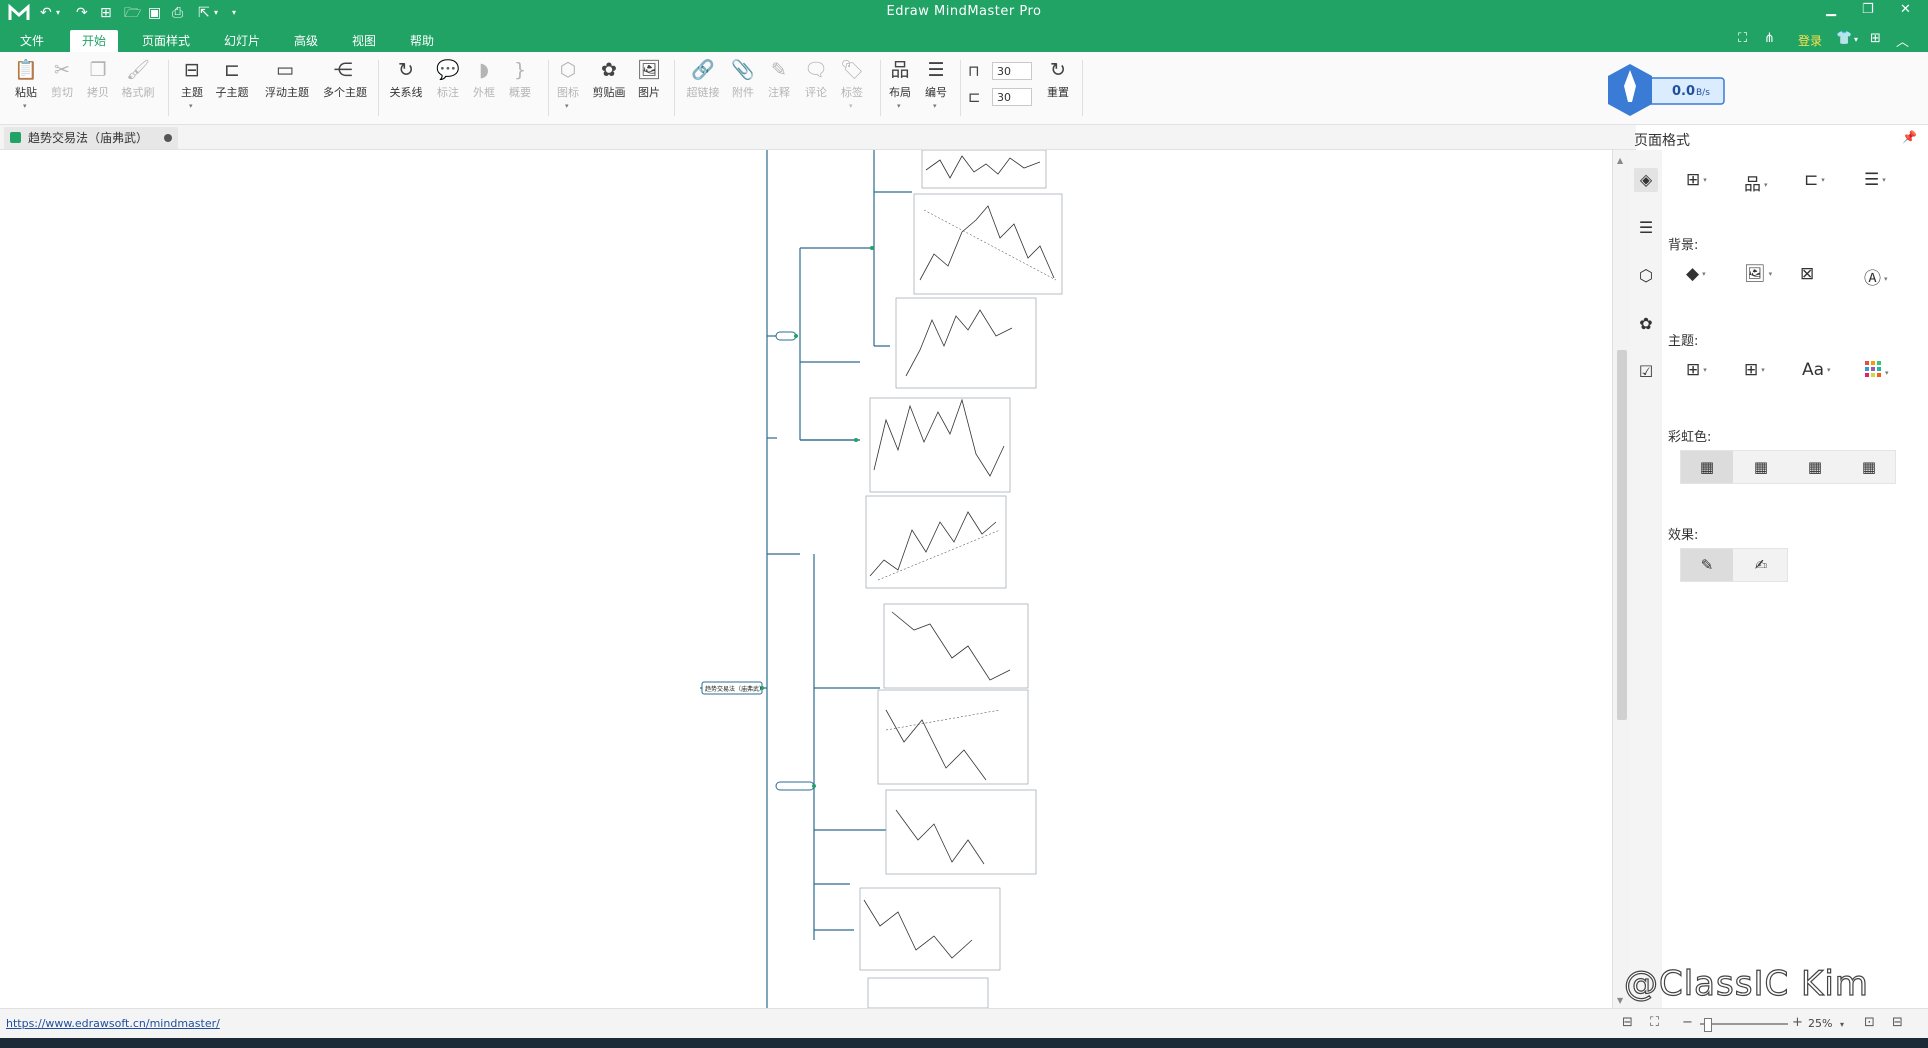  Describe the element at coordinates (1646, 276) in the screenshot. I see `icon-library-icon: ⬡` at that location.